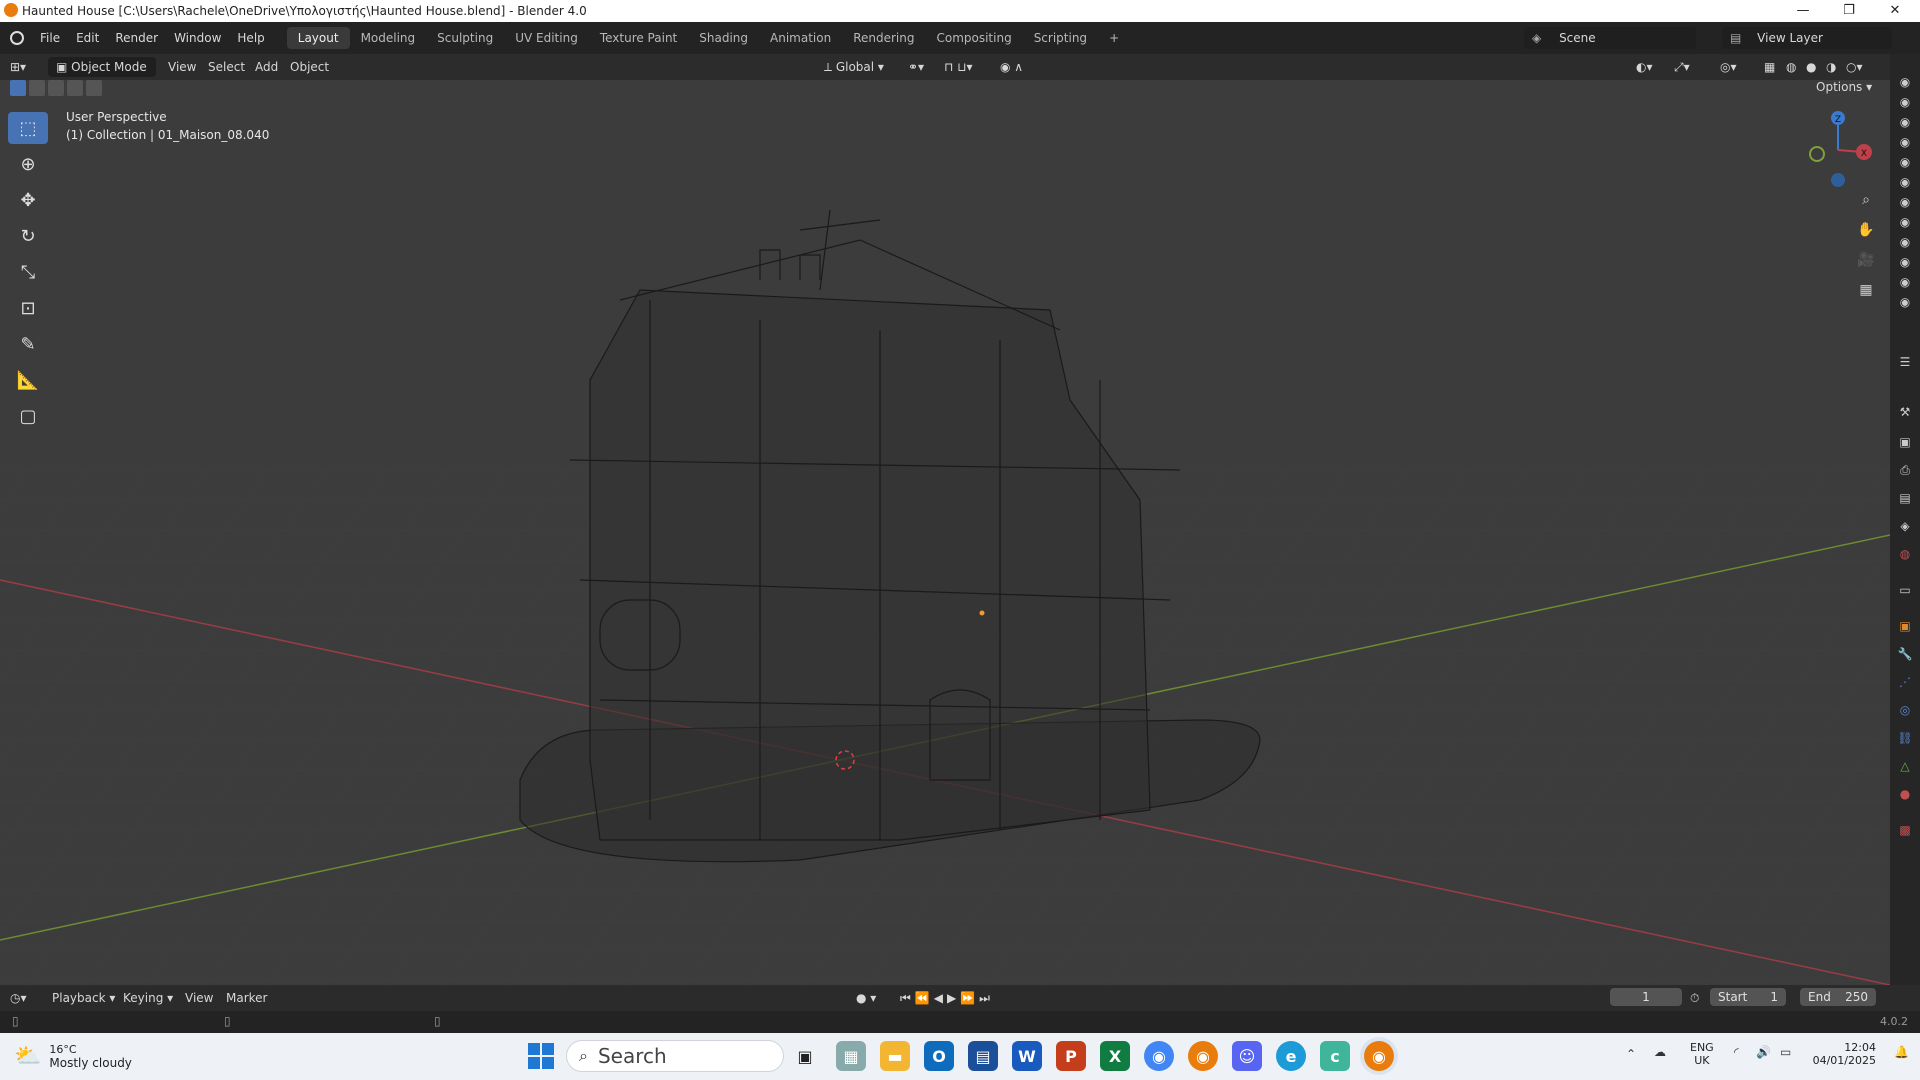 The image size is (1920, 1080). I want to click on timeline-editor-icon: ◷▾, so click(18, 998).